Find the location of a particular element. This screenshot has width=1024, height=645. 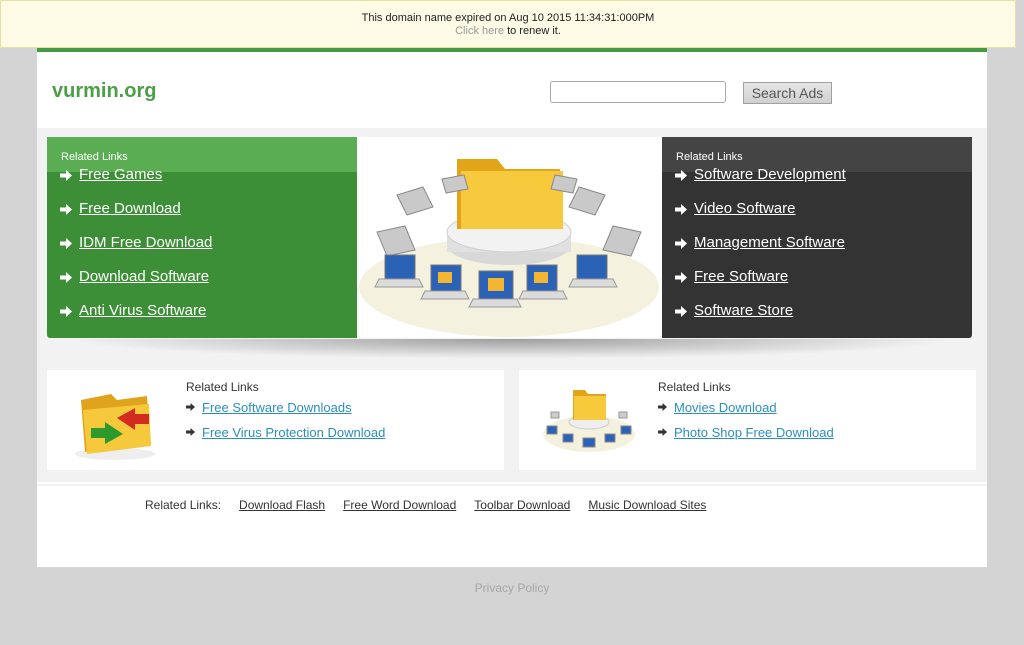

panel-link: Management Software is located at coordinates (769, 242).